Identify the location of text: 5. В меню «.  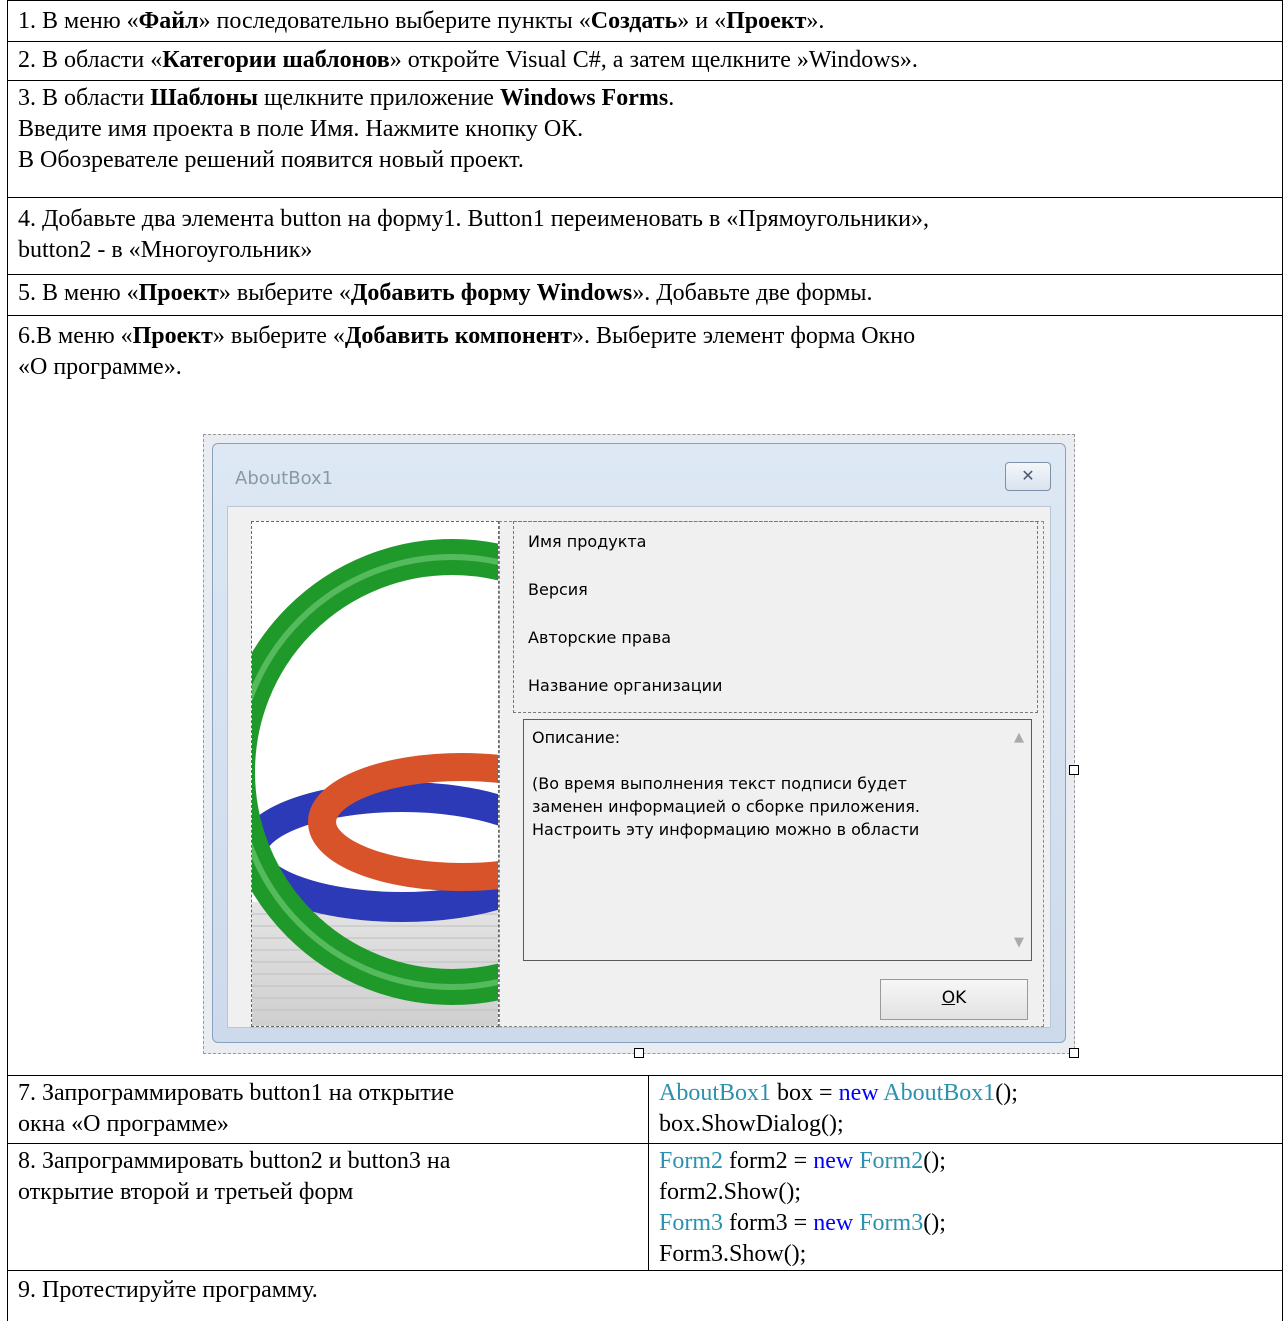
(78, 293).